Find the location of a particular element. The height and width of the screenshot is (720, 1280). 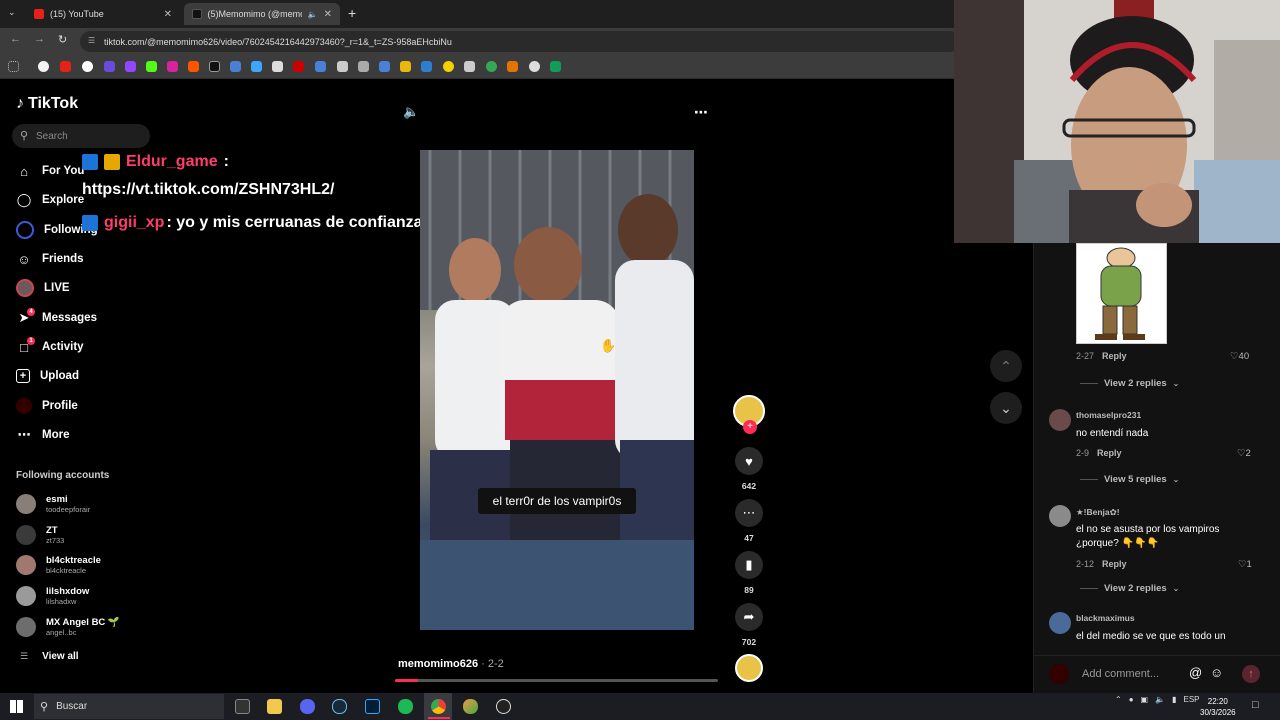

following-account: ZT zt733 is located at coordinates (40, 535).